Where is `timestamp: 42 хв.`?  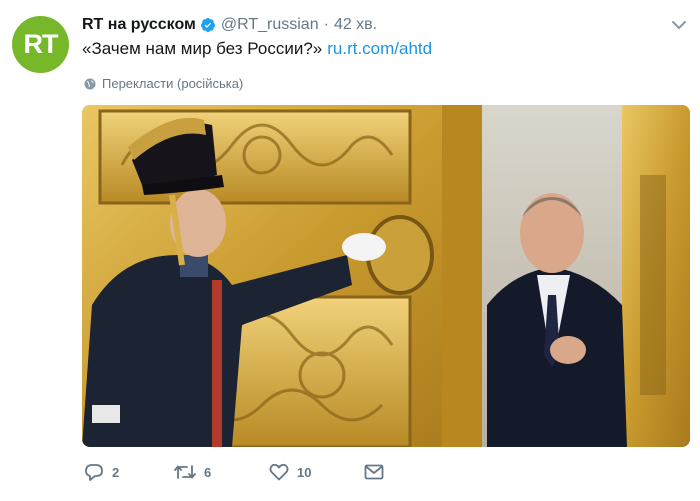
timestamp: 42 хв. is located at coordinates (355, 25).